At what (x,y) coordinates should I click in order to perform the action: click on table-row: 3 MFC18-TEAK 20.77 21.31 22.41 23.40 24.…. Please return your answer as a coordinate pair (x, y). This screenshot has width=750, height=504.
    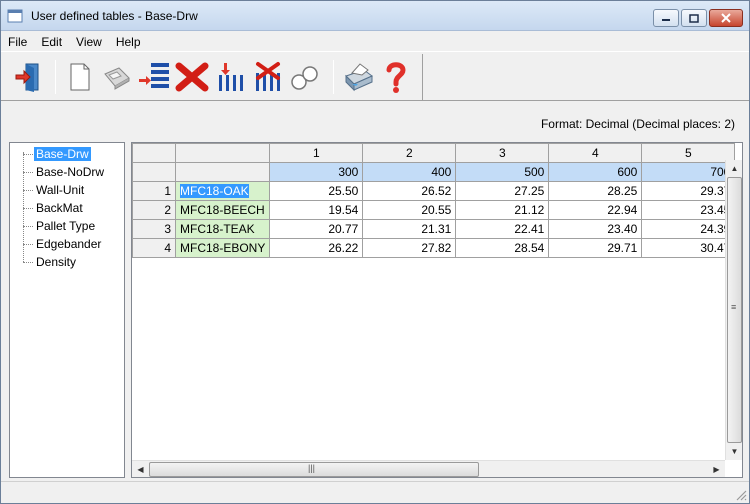
    Looking at the image, I should click on (434, 229).